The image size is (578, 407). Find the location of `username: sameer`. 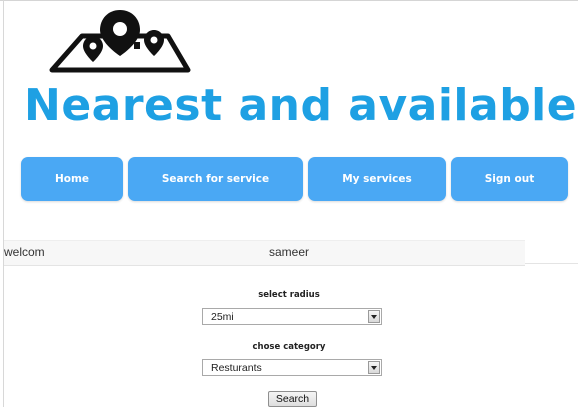

username: sameer is located at coordinates (289, 252).